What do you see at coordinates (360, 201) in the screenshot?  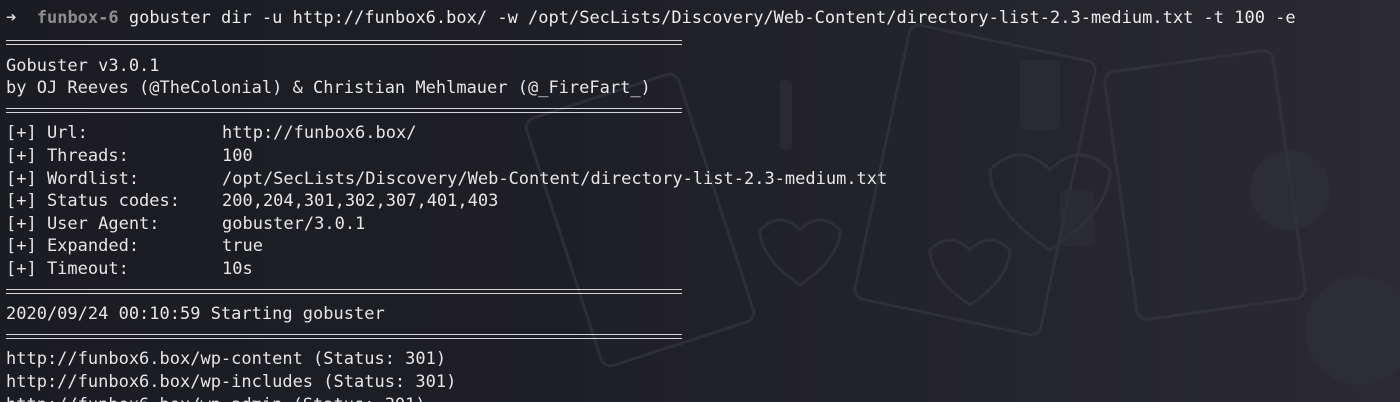 I see `setting-value: 200,204,301,302,307,401,403` at bounding box center [360, 201].